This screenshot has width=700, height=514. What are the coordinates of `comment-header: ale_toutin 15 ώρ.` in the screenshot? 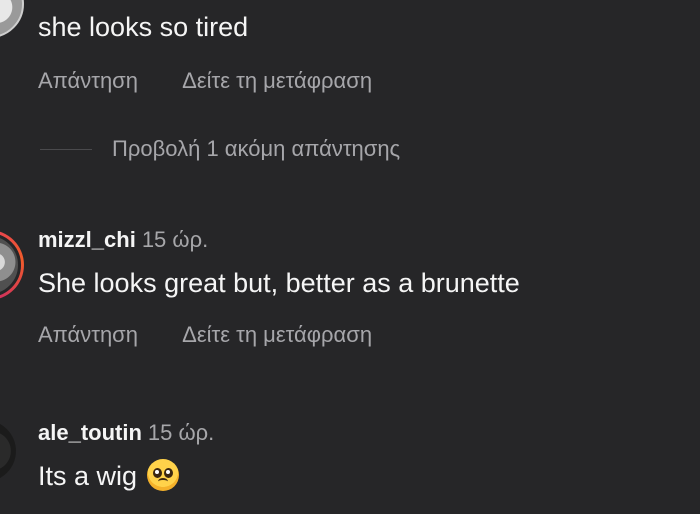 It's located at (126, 433).